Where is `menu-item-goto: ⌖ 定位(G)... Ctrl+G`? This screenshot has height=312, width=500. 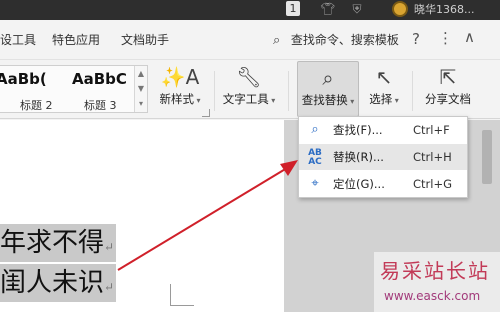 menu-item-goto: ⌖ 定位(G)... Ctrl+G is located at coordinates (383, 184).